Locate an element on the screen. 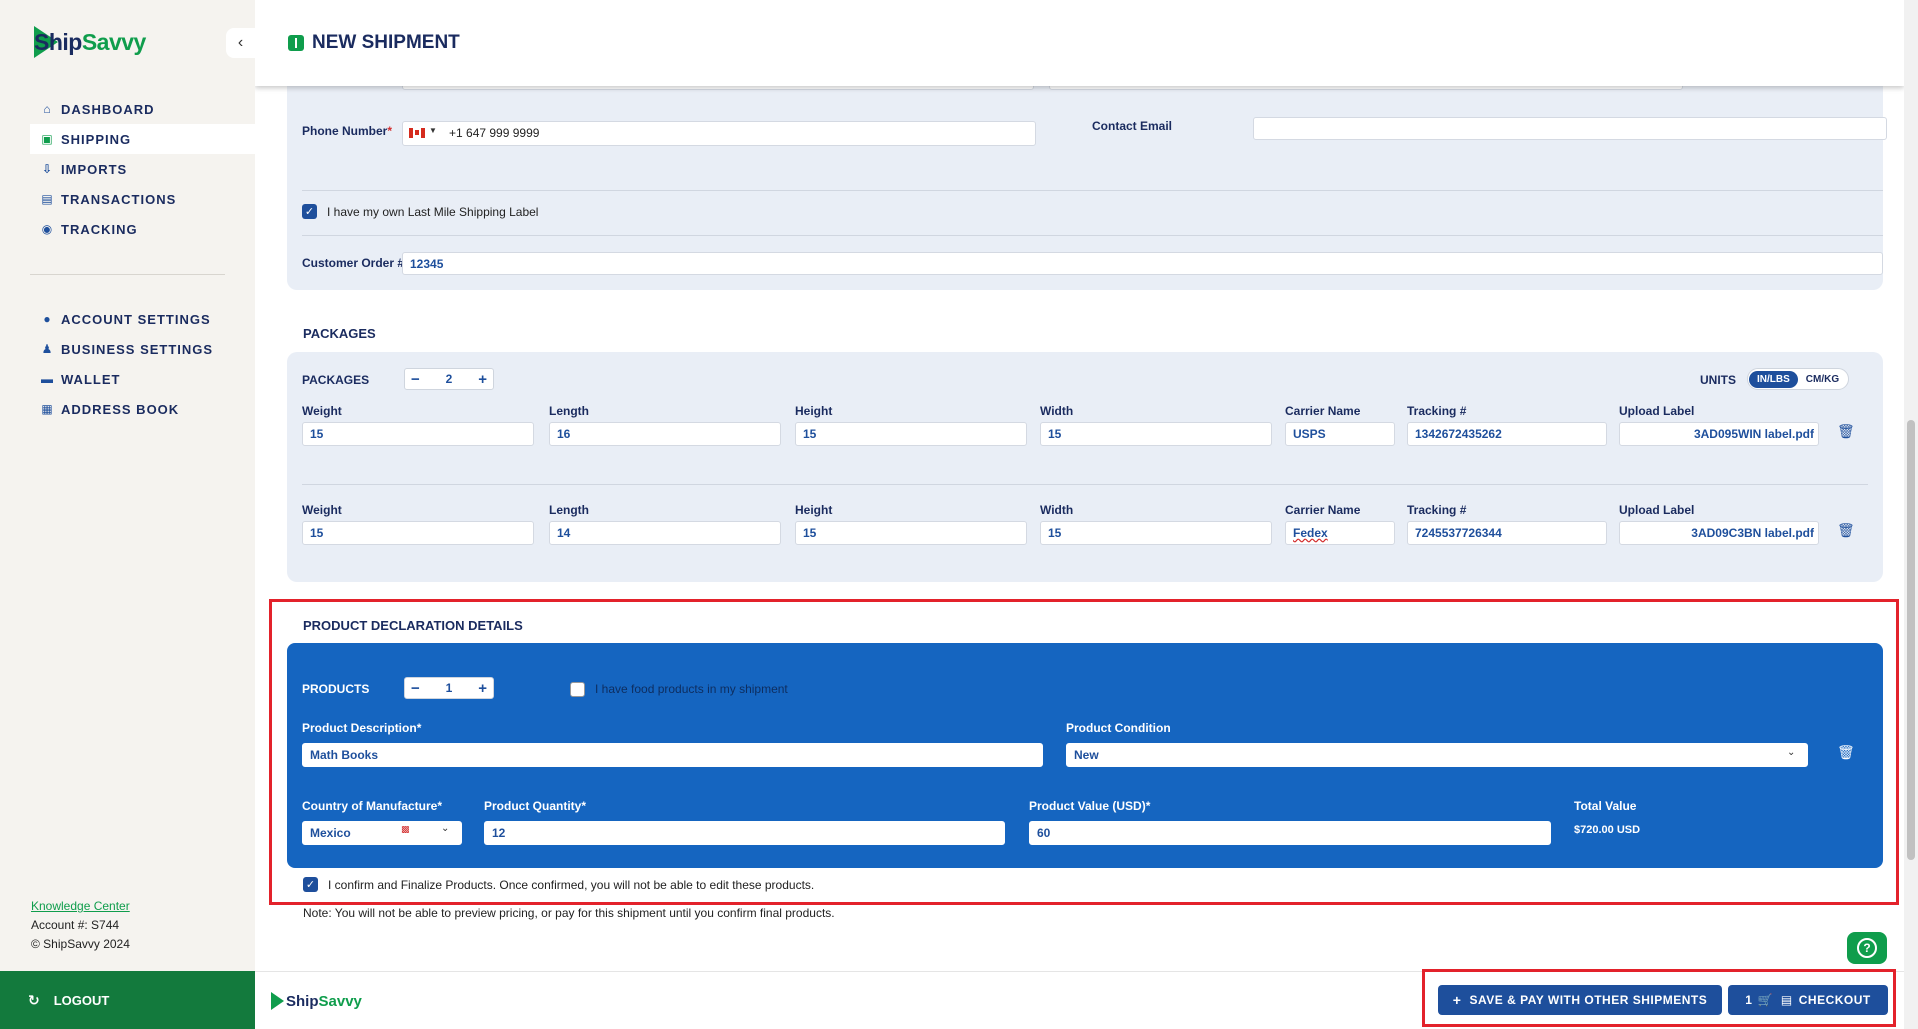 This screenshot has width=1918, height=1029. packages-count: 2 is located at coordinates (449, 379).